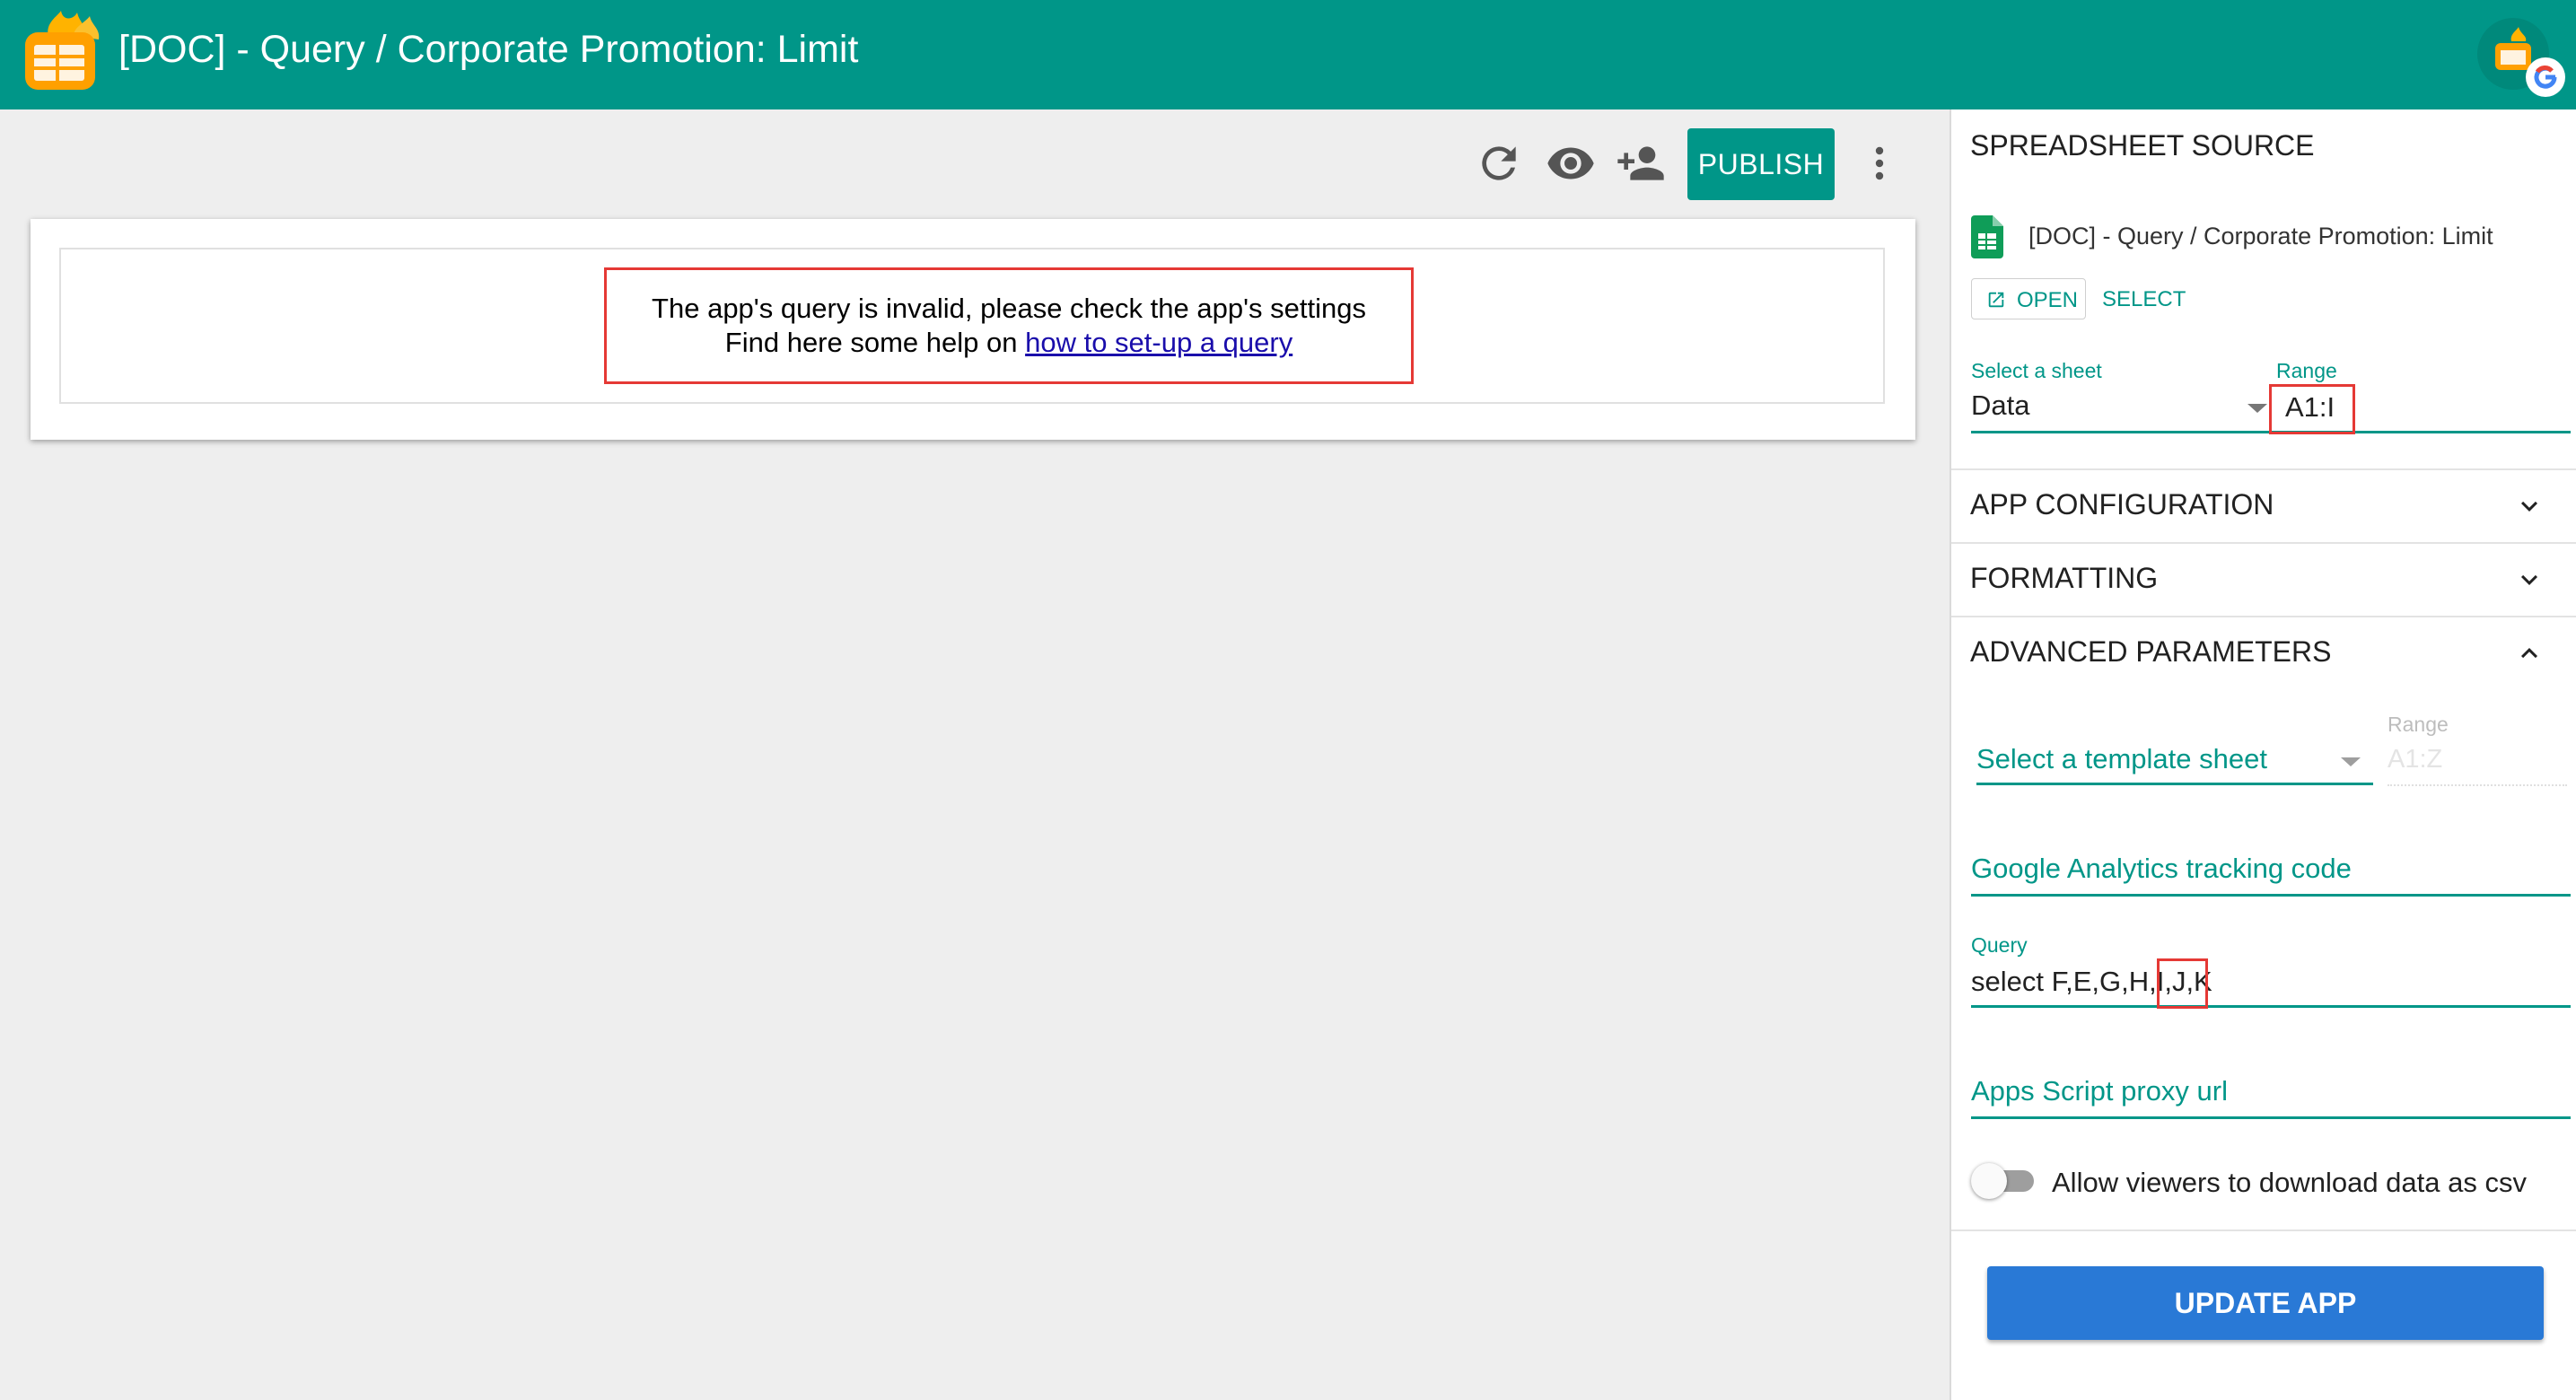 The image size is (2576, 1400). I want to click on publish-button: PUBLISH, so click(1761, 164).